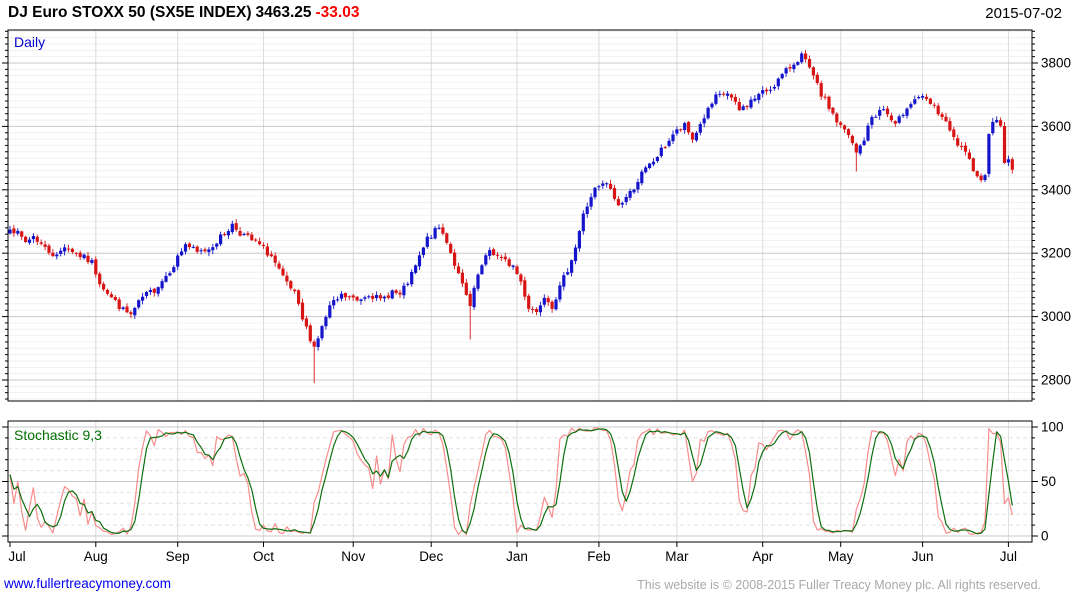 Image resolution: width=1075 pixels, height=600 pixels. What do you see at coordinates (1008, 556) in the screenshot?
I see `month-label: Jul` at bounding box center [1008, 556].